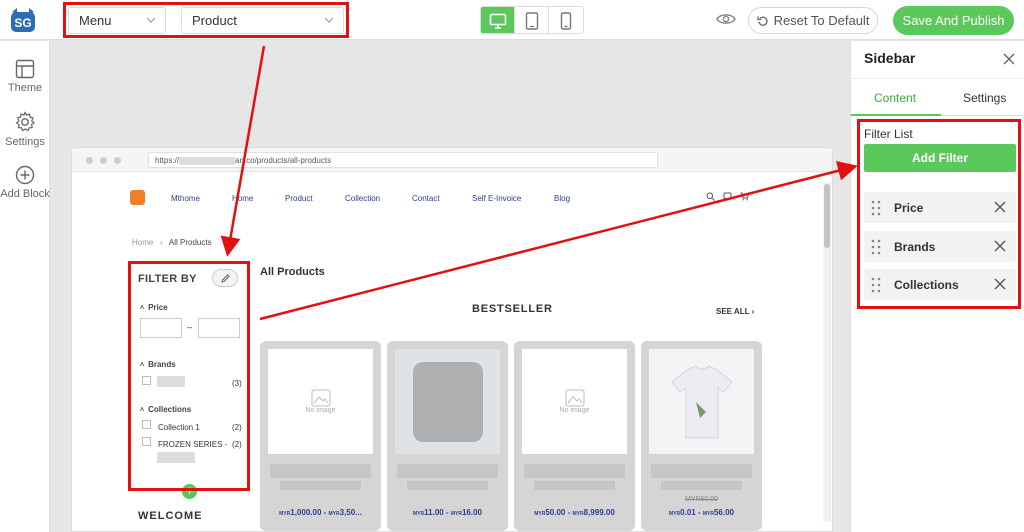 The height and width of the screenshot is (532, 1024). What do you see at coordinates (710, 196) in the screenshot?
I see `search-icon` at bounding box center [710, 196].